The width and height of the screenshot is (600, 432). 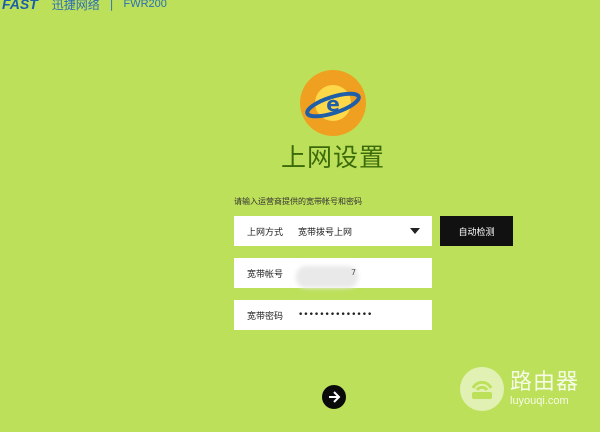 I want to click on brand-logo: FAST, so click(x=20, y=6).